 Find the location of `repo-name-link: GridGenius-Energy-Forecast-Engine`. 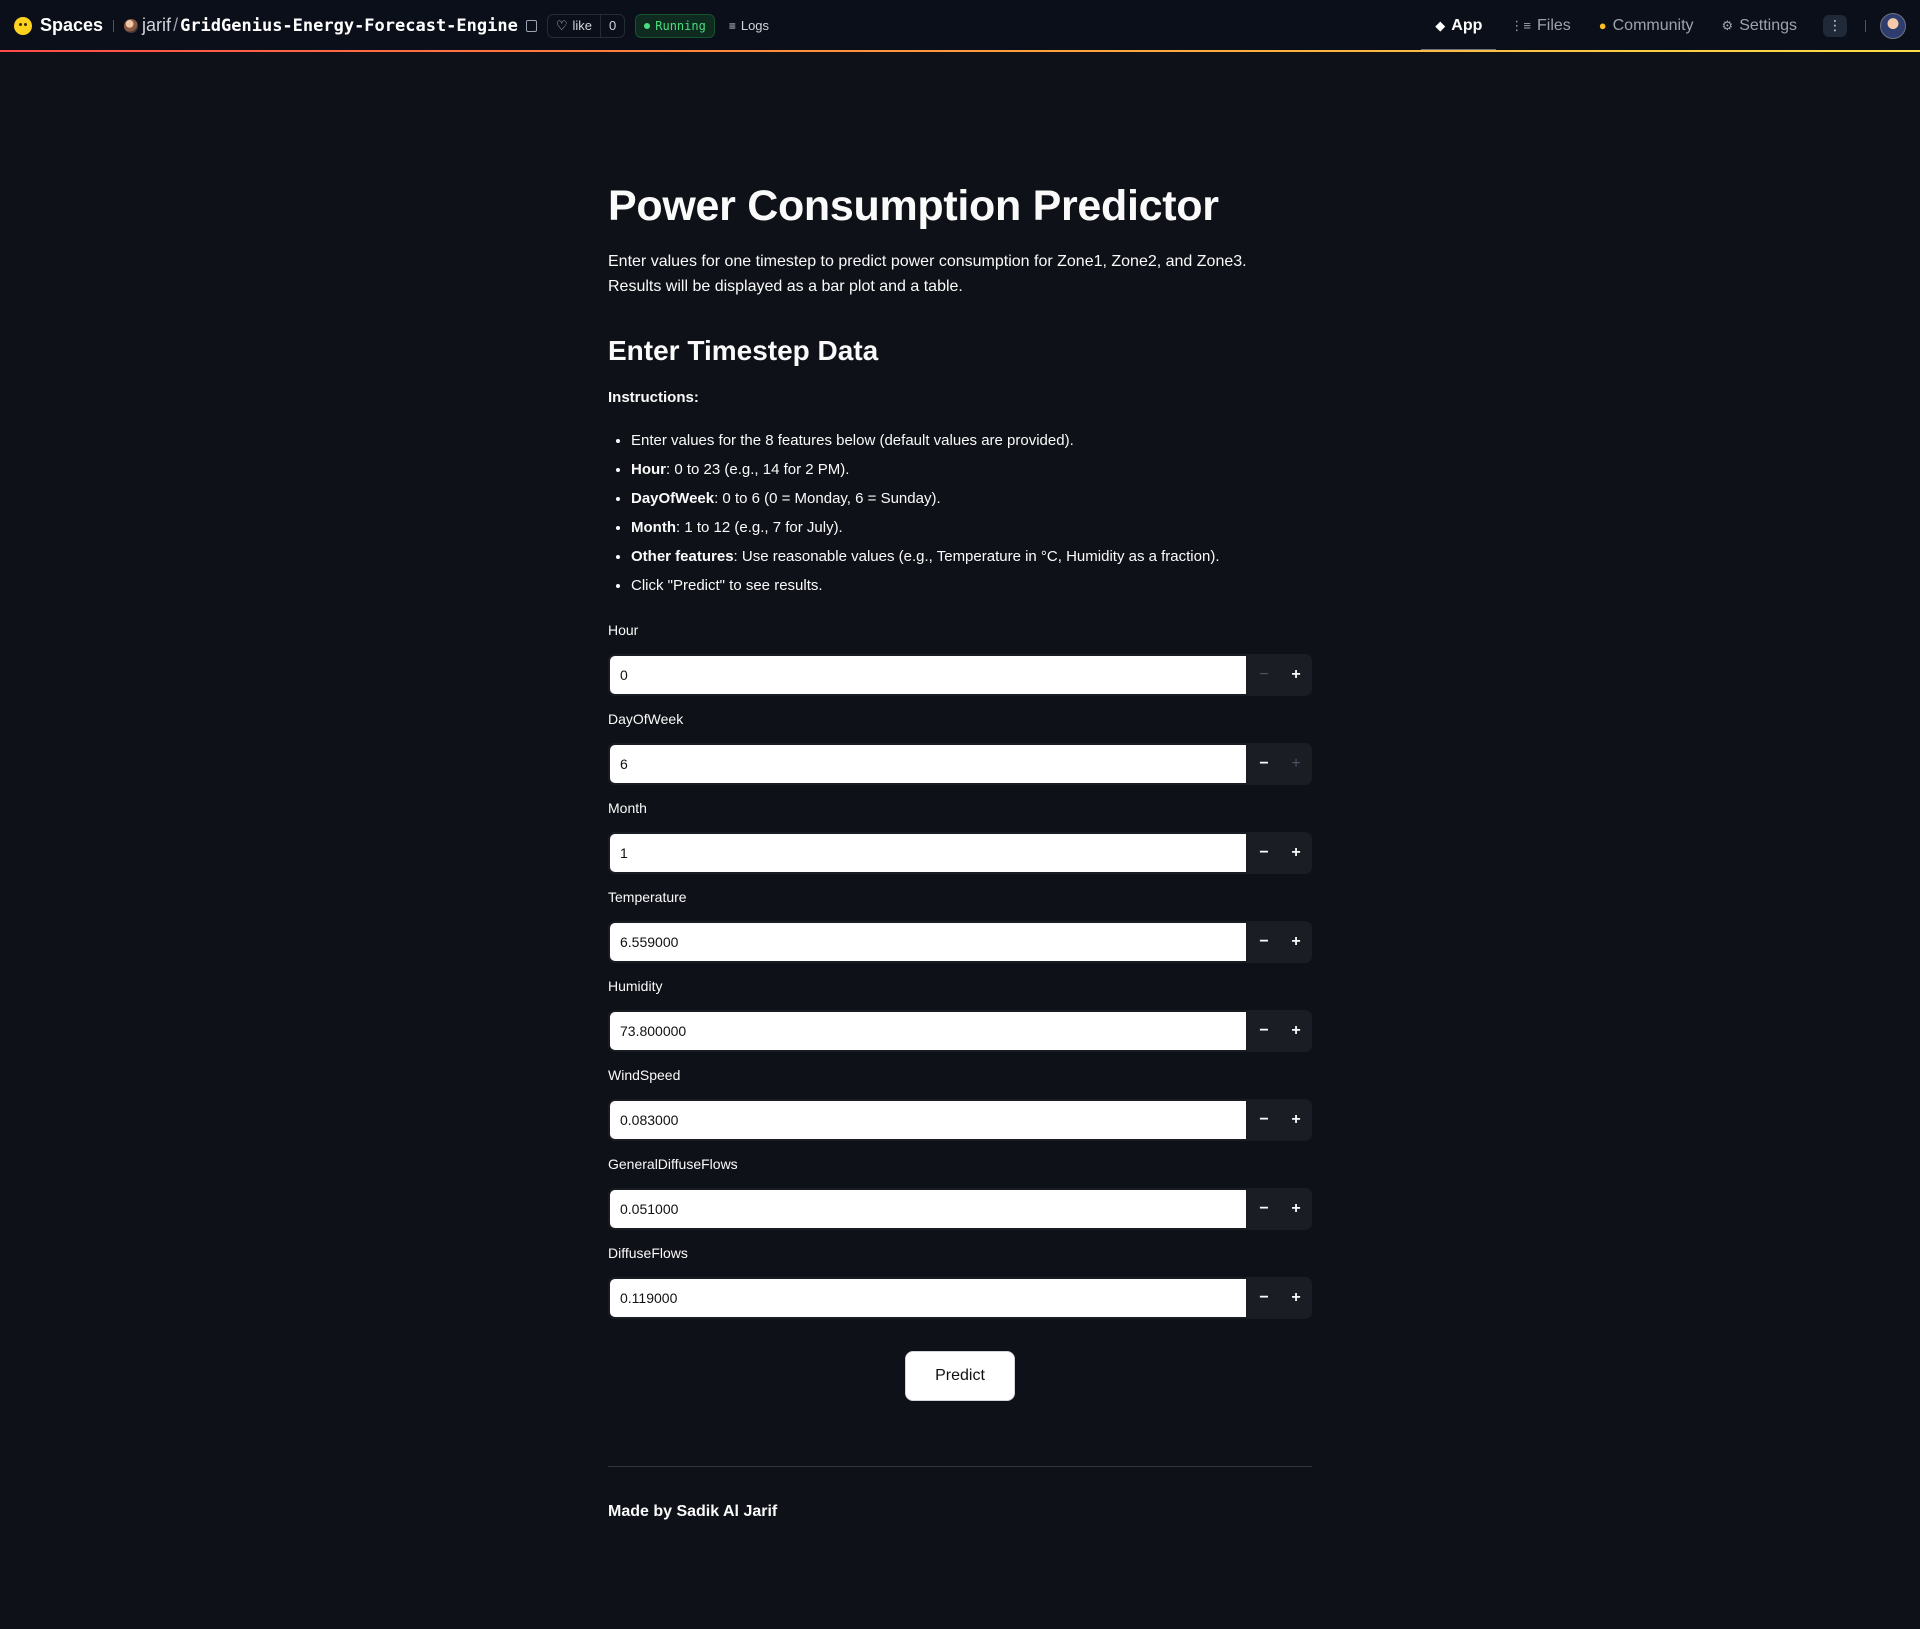

repo-name-link: GridGenius-Energy-Forecast-Engine is located at coordinates (349, 26).